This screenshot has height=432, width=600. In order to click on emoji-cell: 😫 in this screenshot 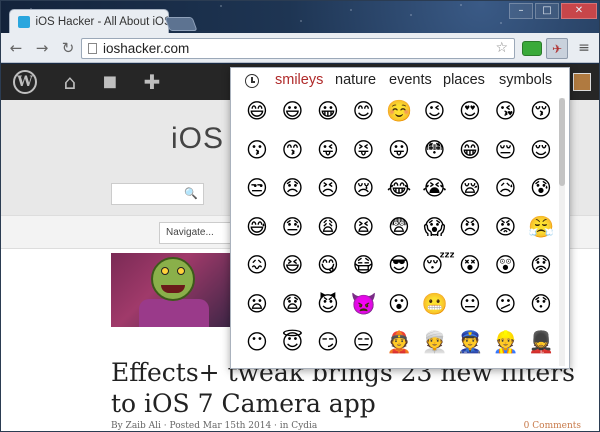, I will do `click(364, 227)`.